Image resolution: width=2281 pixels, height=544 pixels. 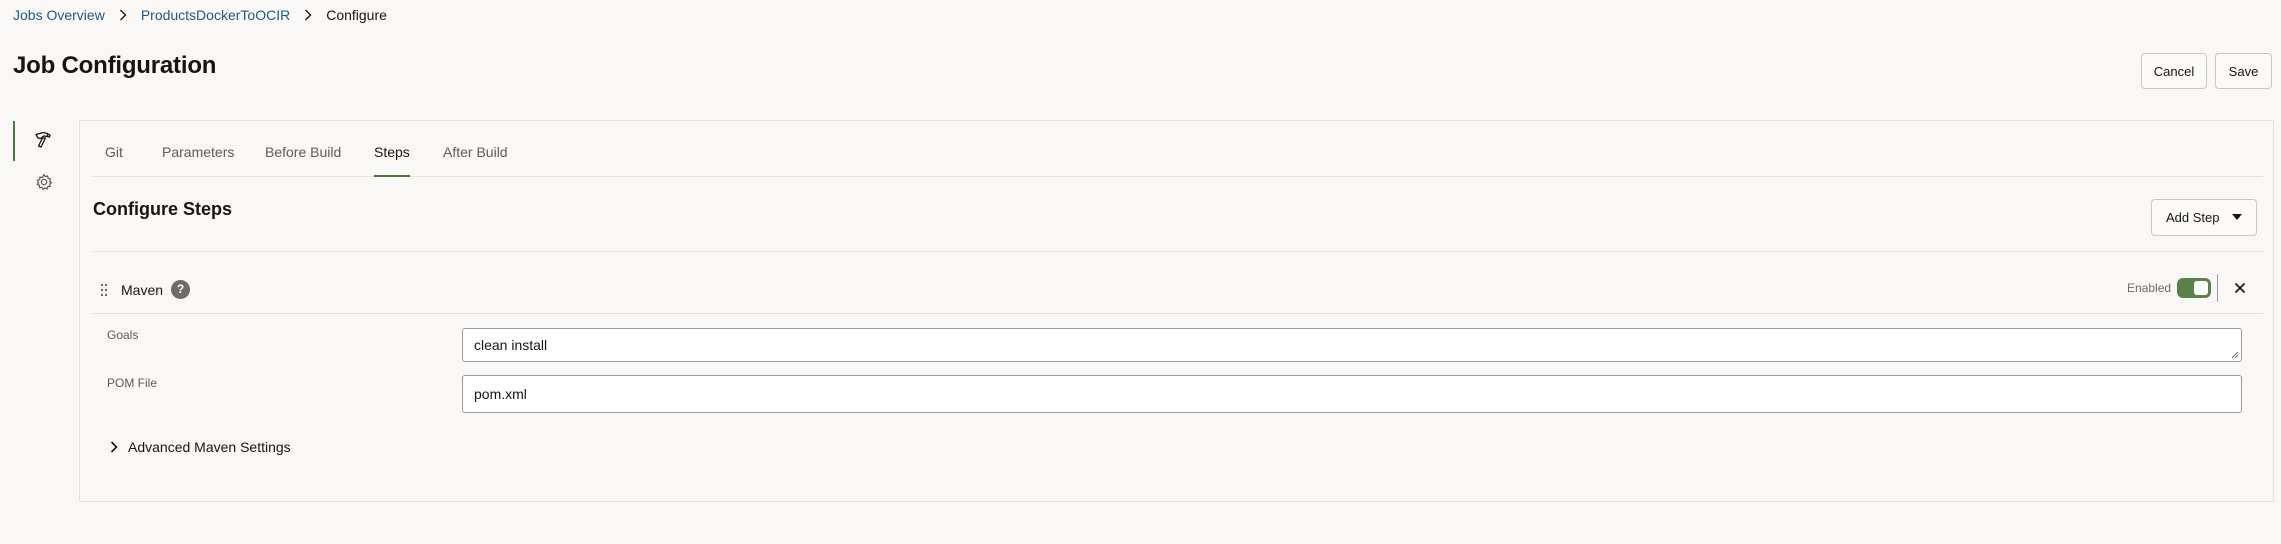 I want to click on step-name: Maven, so click(x=142, y=290).